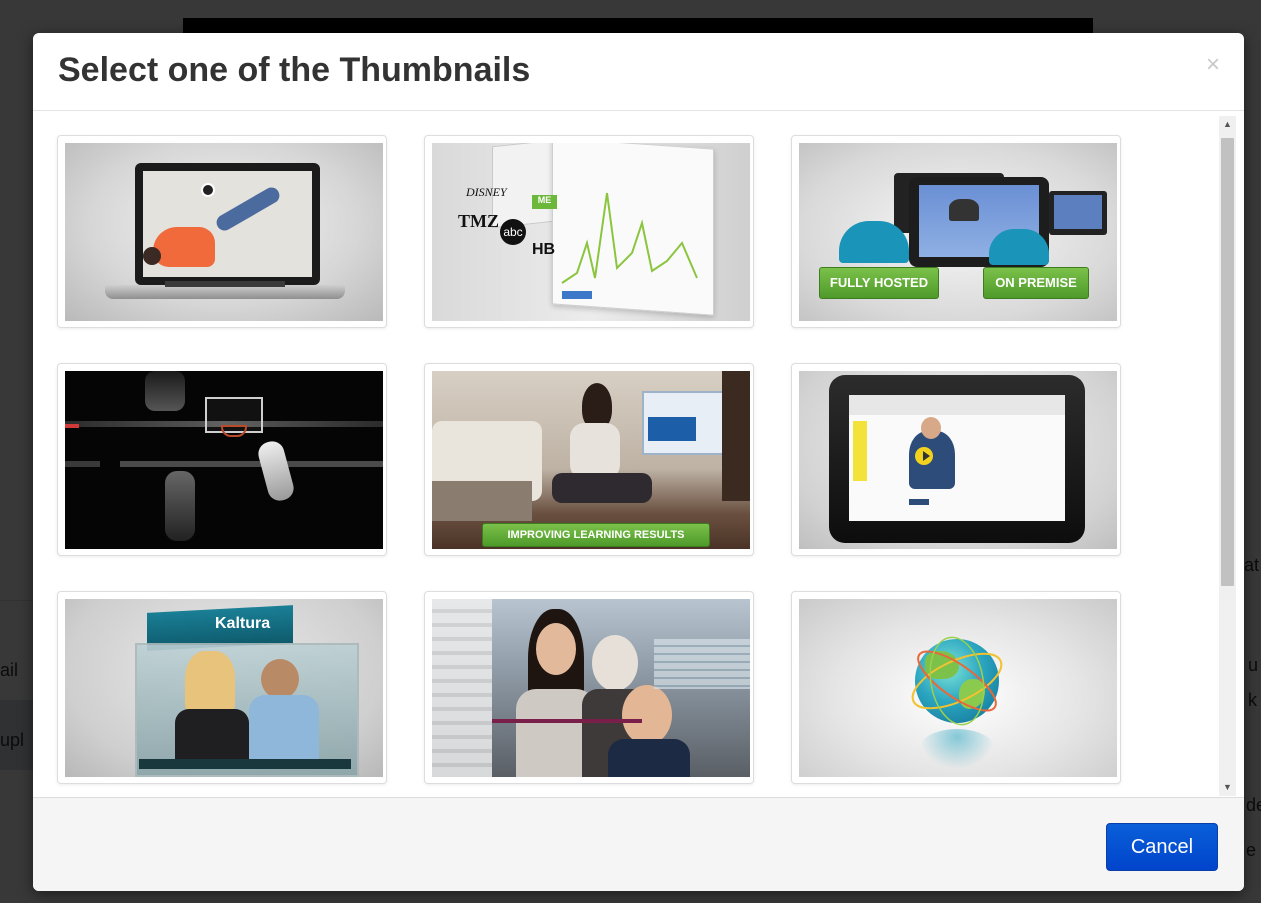 The width and height of the screenshot is (1261, 903). I want to click on brand-logo-text: abc, so click(513, 232).